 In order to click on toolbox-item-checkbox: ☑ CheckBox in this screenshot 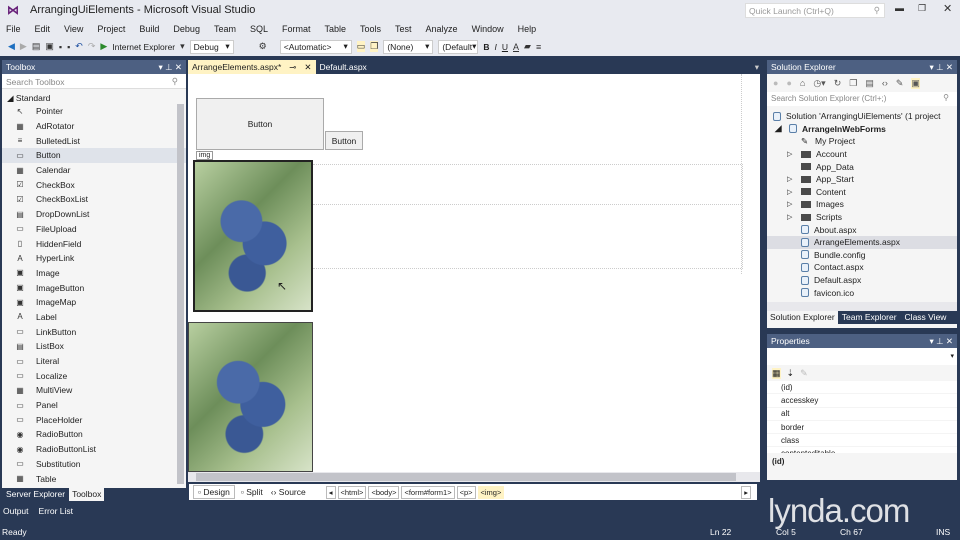, I will do `click(94, 184)`.